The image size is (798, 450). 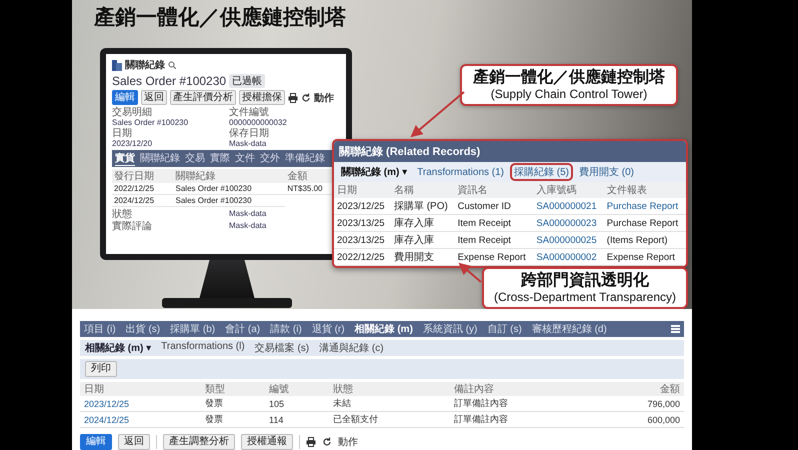 I want to click on table-cell: 105, so click(x=296, y=404).